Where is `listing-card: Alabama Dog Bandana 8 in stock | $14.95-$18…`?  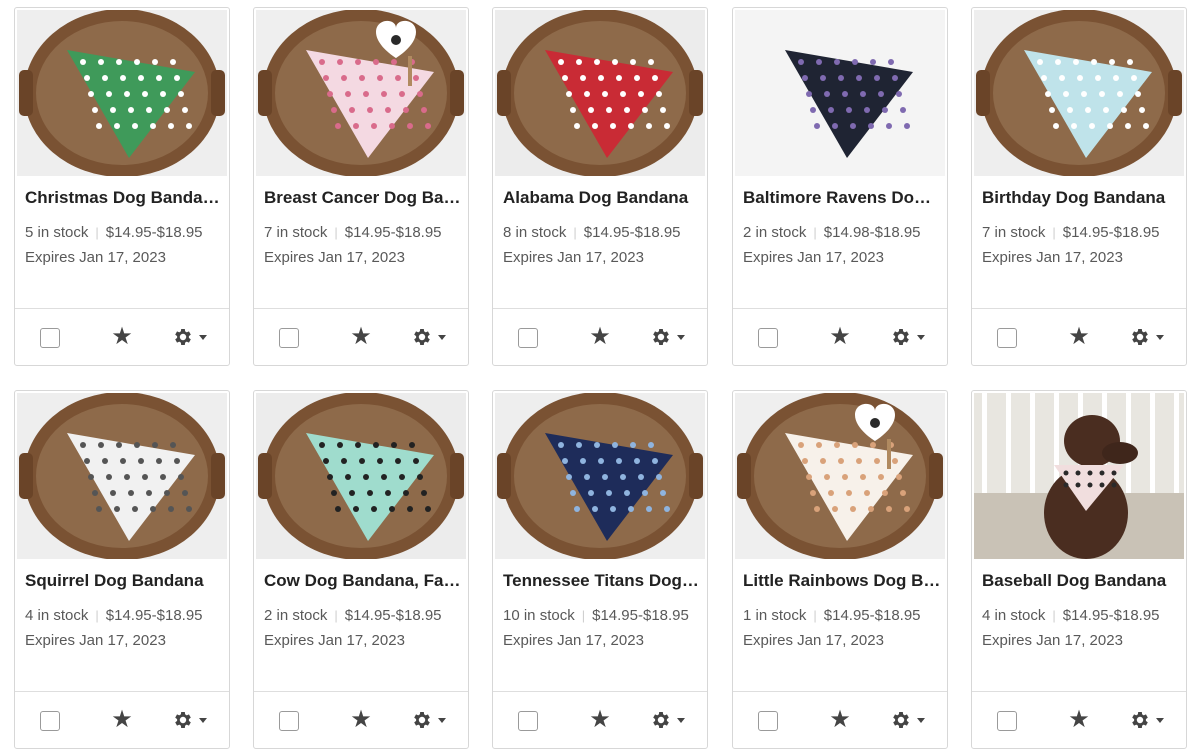
listing-card: Alabama Dog Bandana 8 in stock | $14.95-$18… is located at coordinates (600, 186).